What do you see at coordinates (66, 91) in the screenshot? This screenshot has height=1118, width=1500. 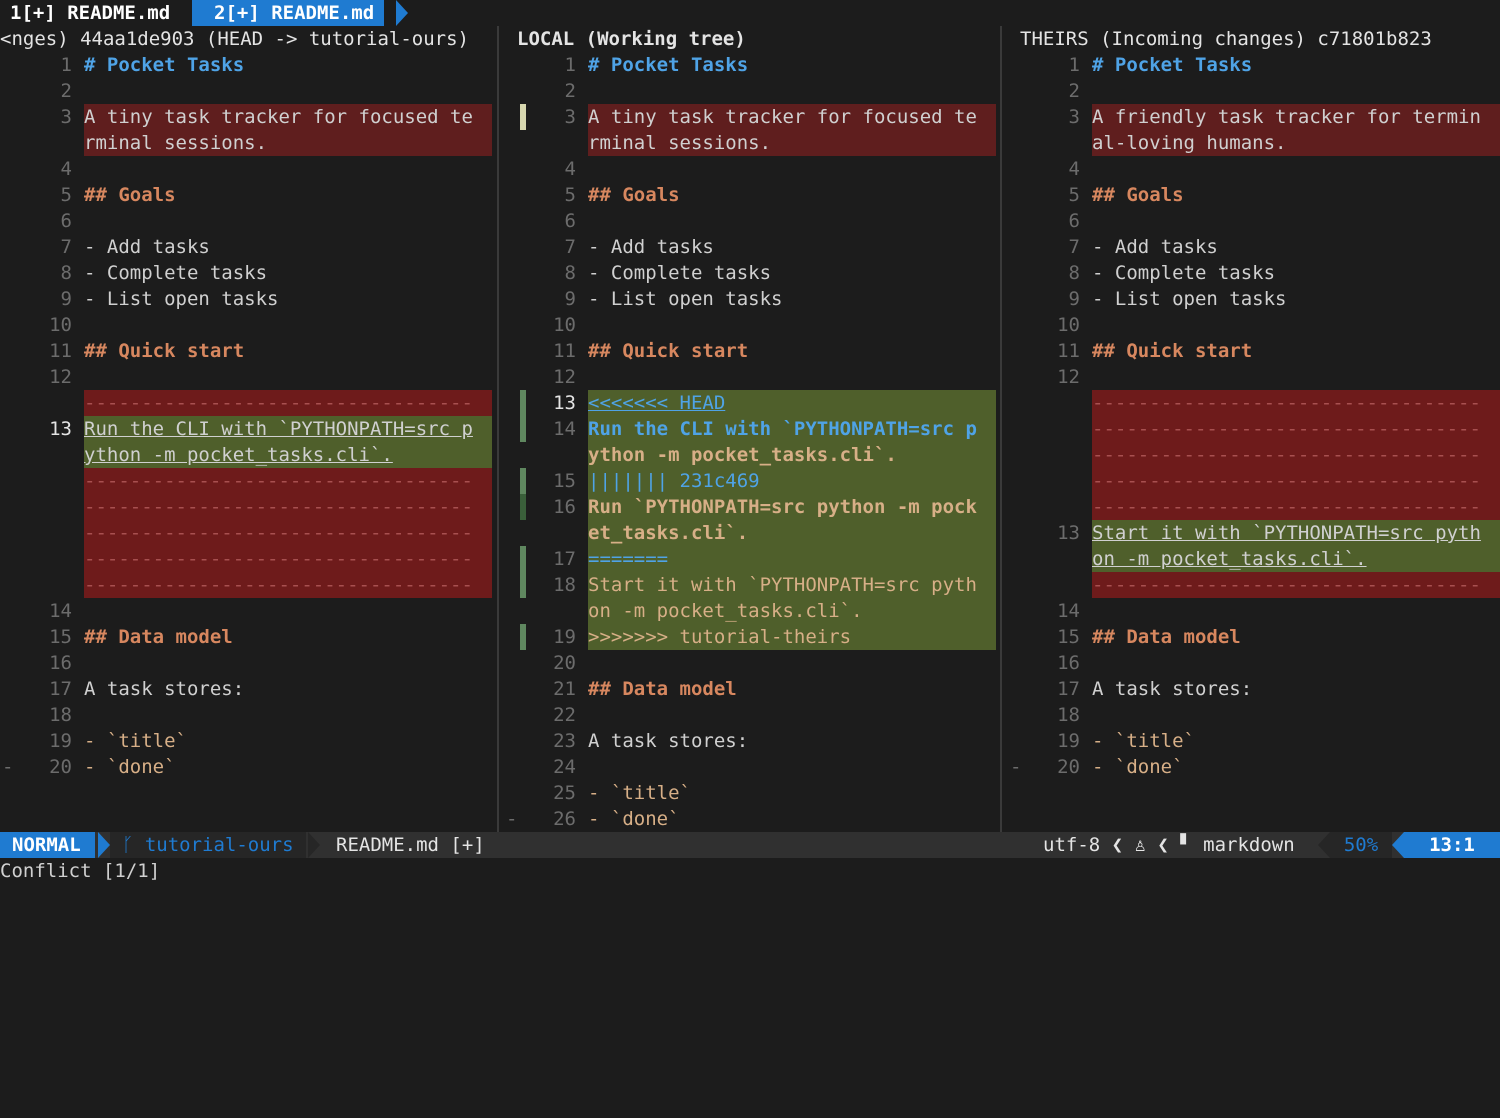 I see `line-number: 2` at bounding box center [66, 91].